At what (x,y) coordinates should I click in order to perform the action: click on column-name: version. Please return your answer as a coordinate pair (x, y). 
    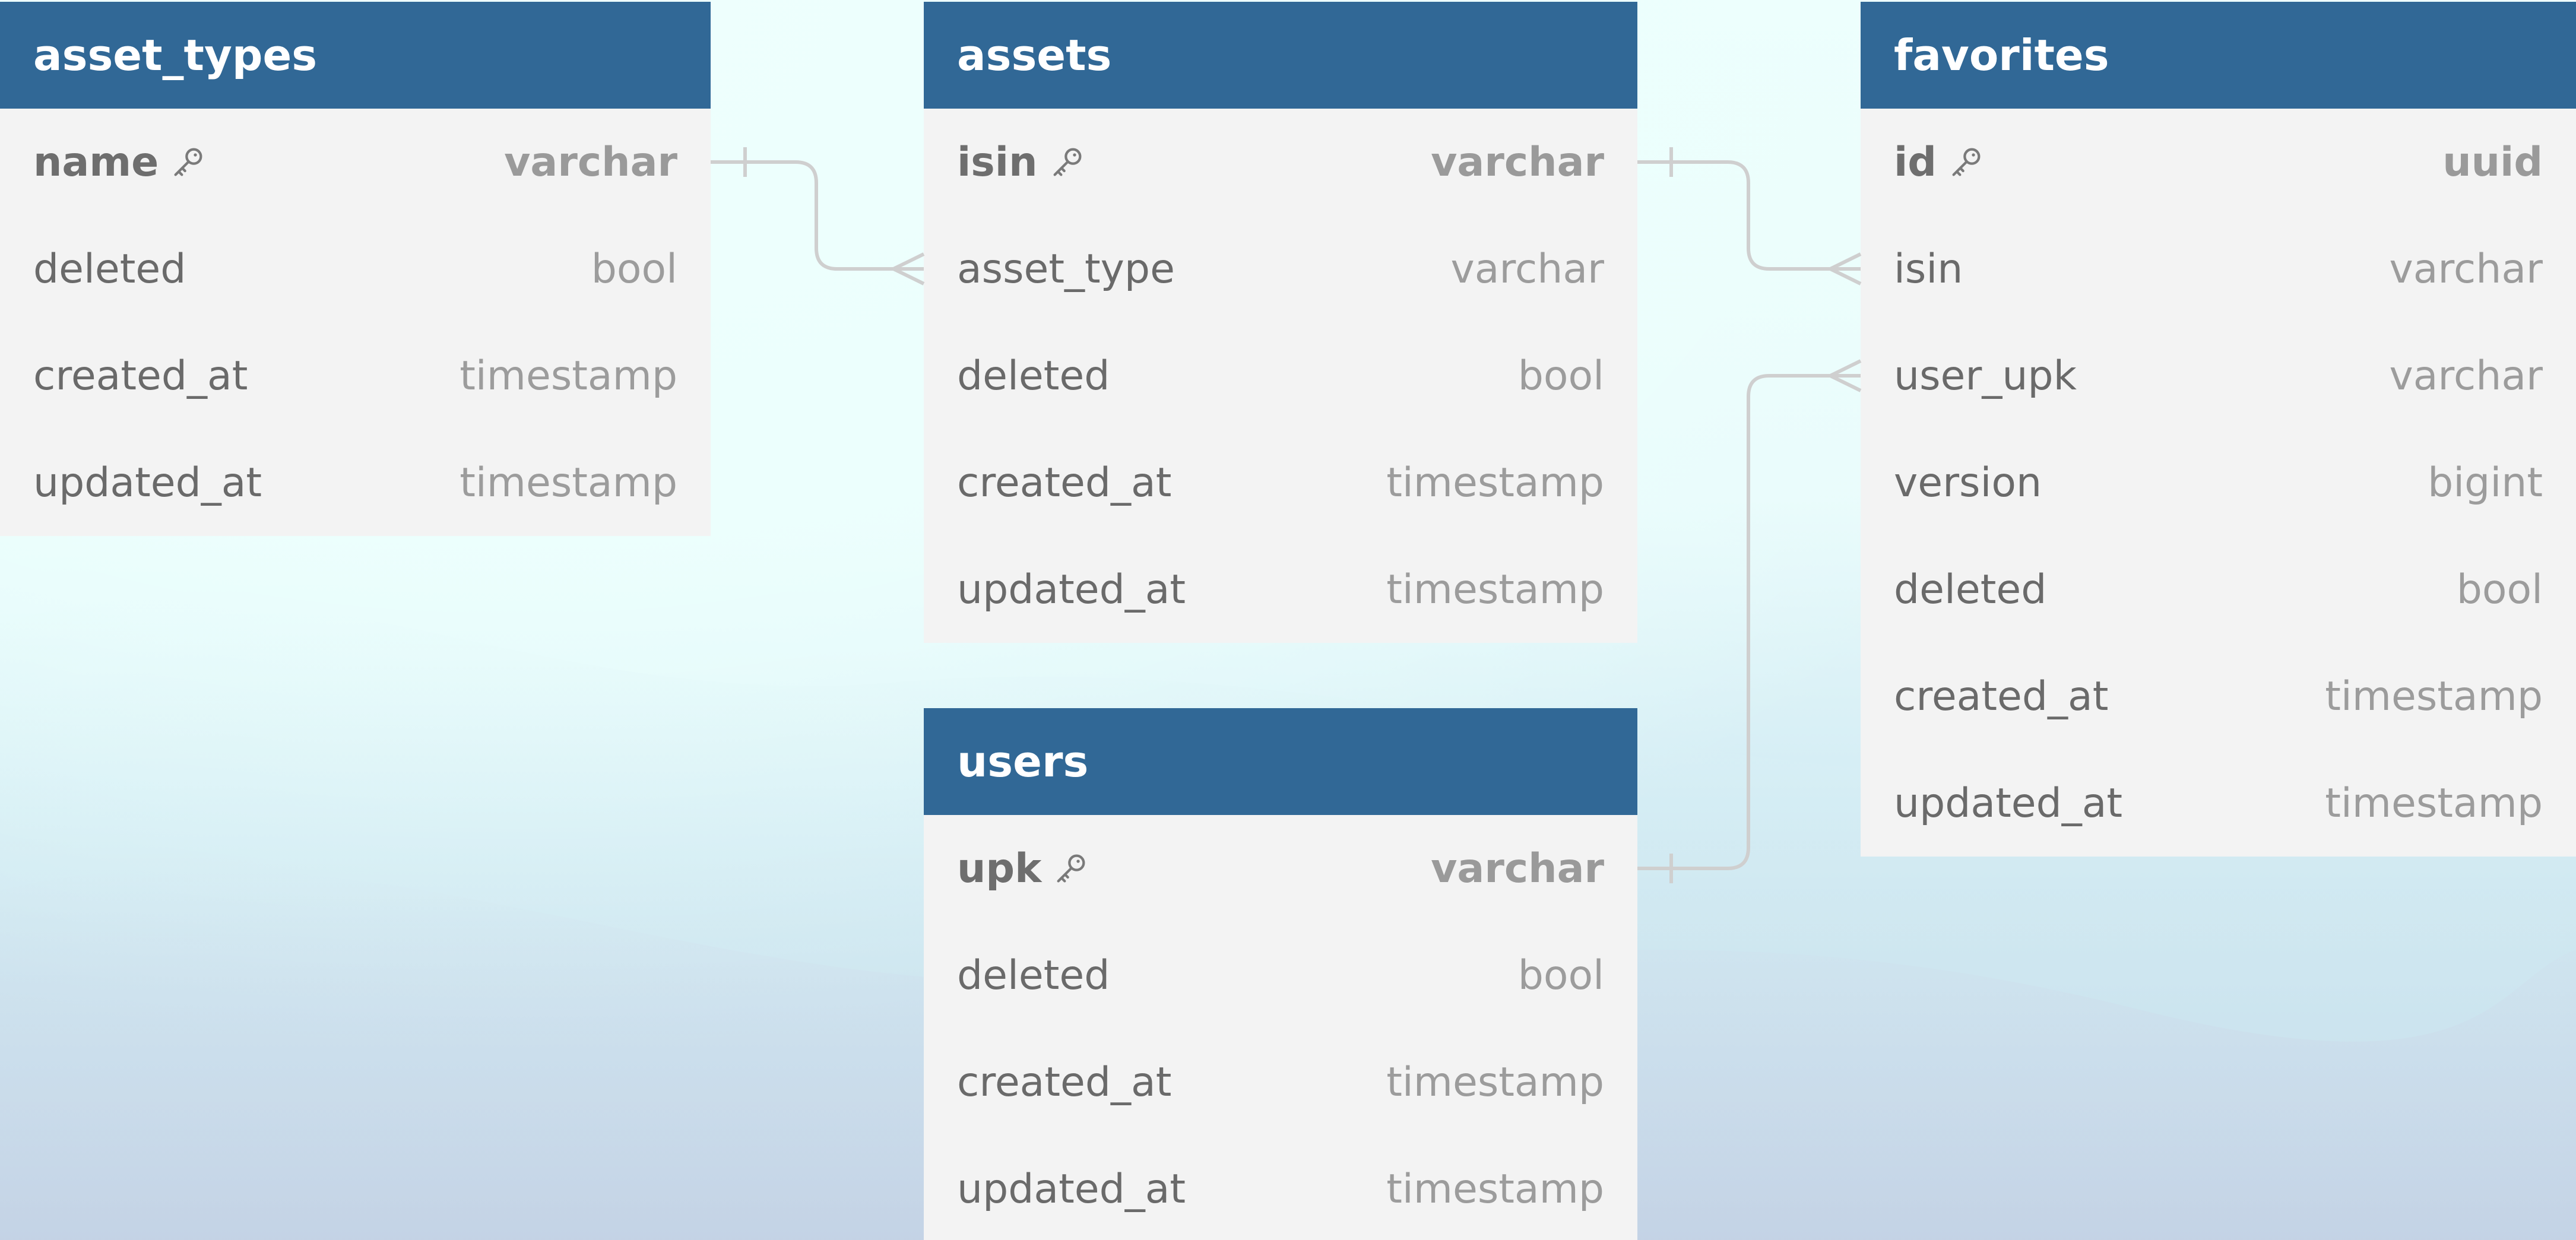
    Looking at the image, I should click on (1968, 482).